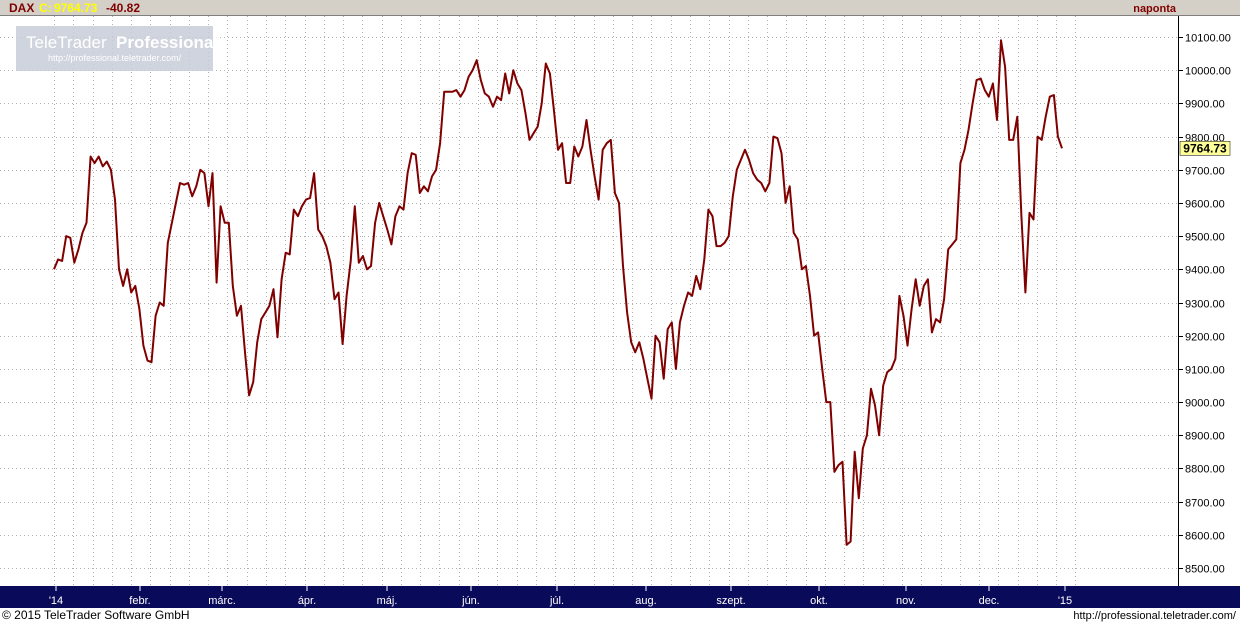 The height and width of the screenshot is (630, 1240). I want to click on footer-copyright: © 2015 TeleTrader Software GmbH, so click(96, 615).